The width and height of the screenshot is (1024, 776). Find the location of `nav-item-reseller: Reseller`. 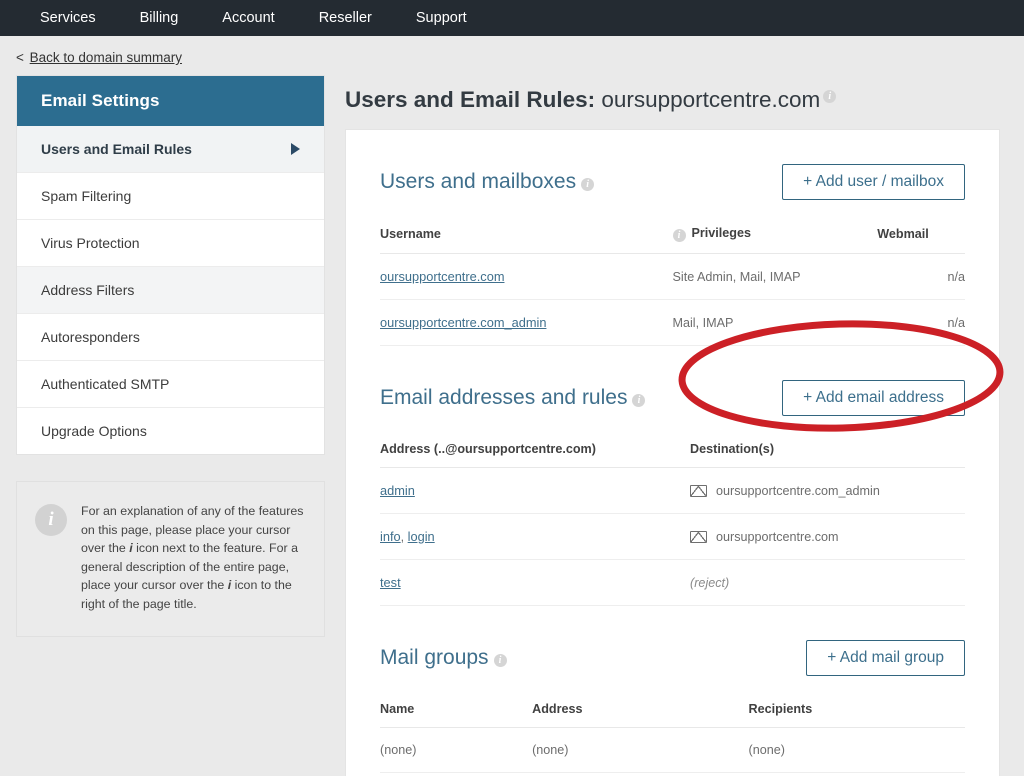

nav-item-reseller: Reseller is located at coordinates (345, 18).